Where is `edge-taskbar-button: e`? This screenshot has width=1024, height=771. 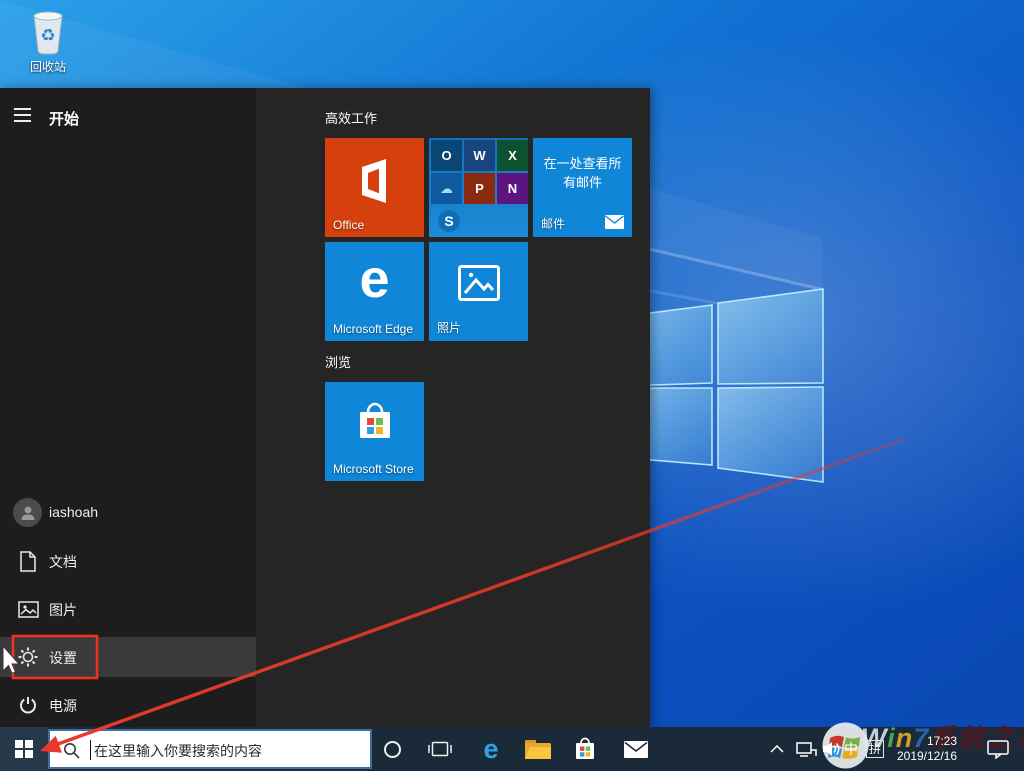
edge-taskbar-button: e is located at coordinates (491, 749).